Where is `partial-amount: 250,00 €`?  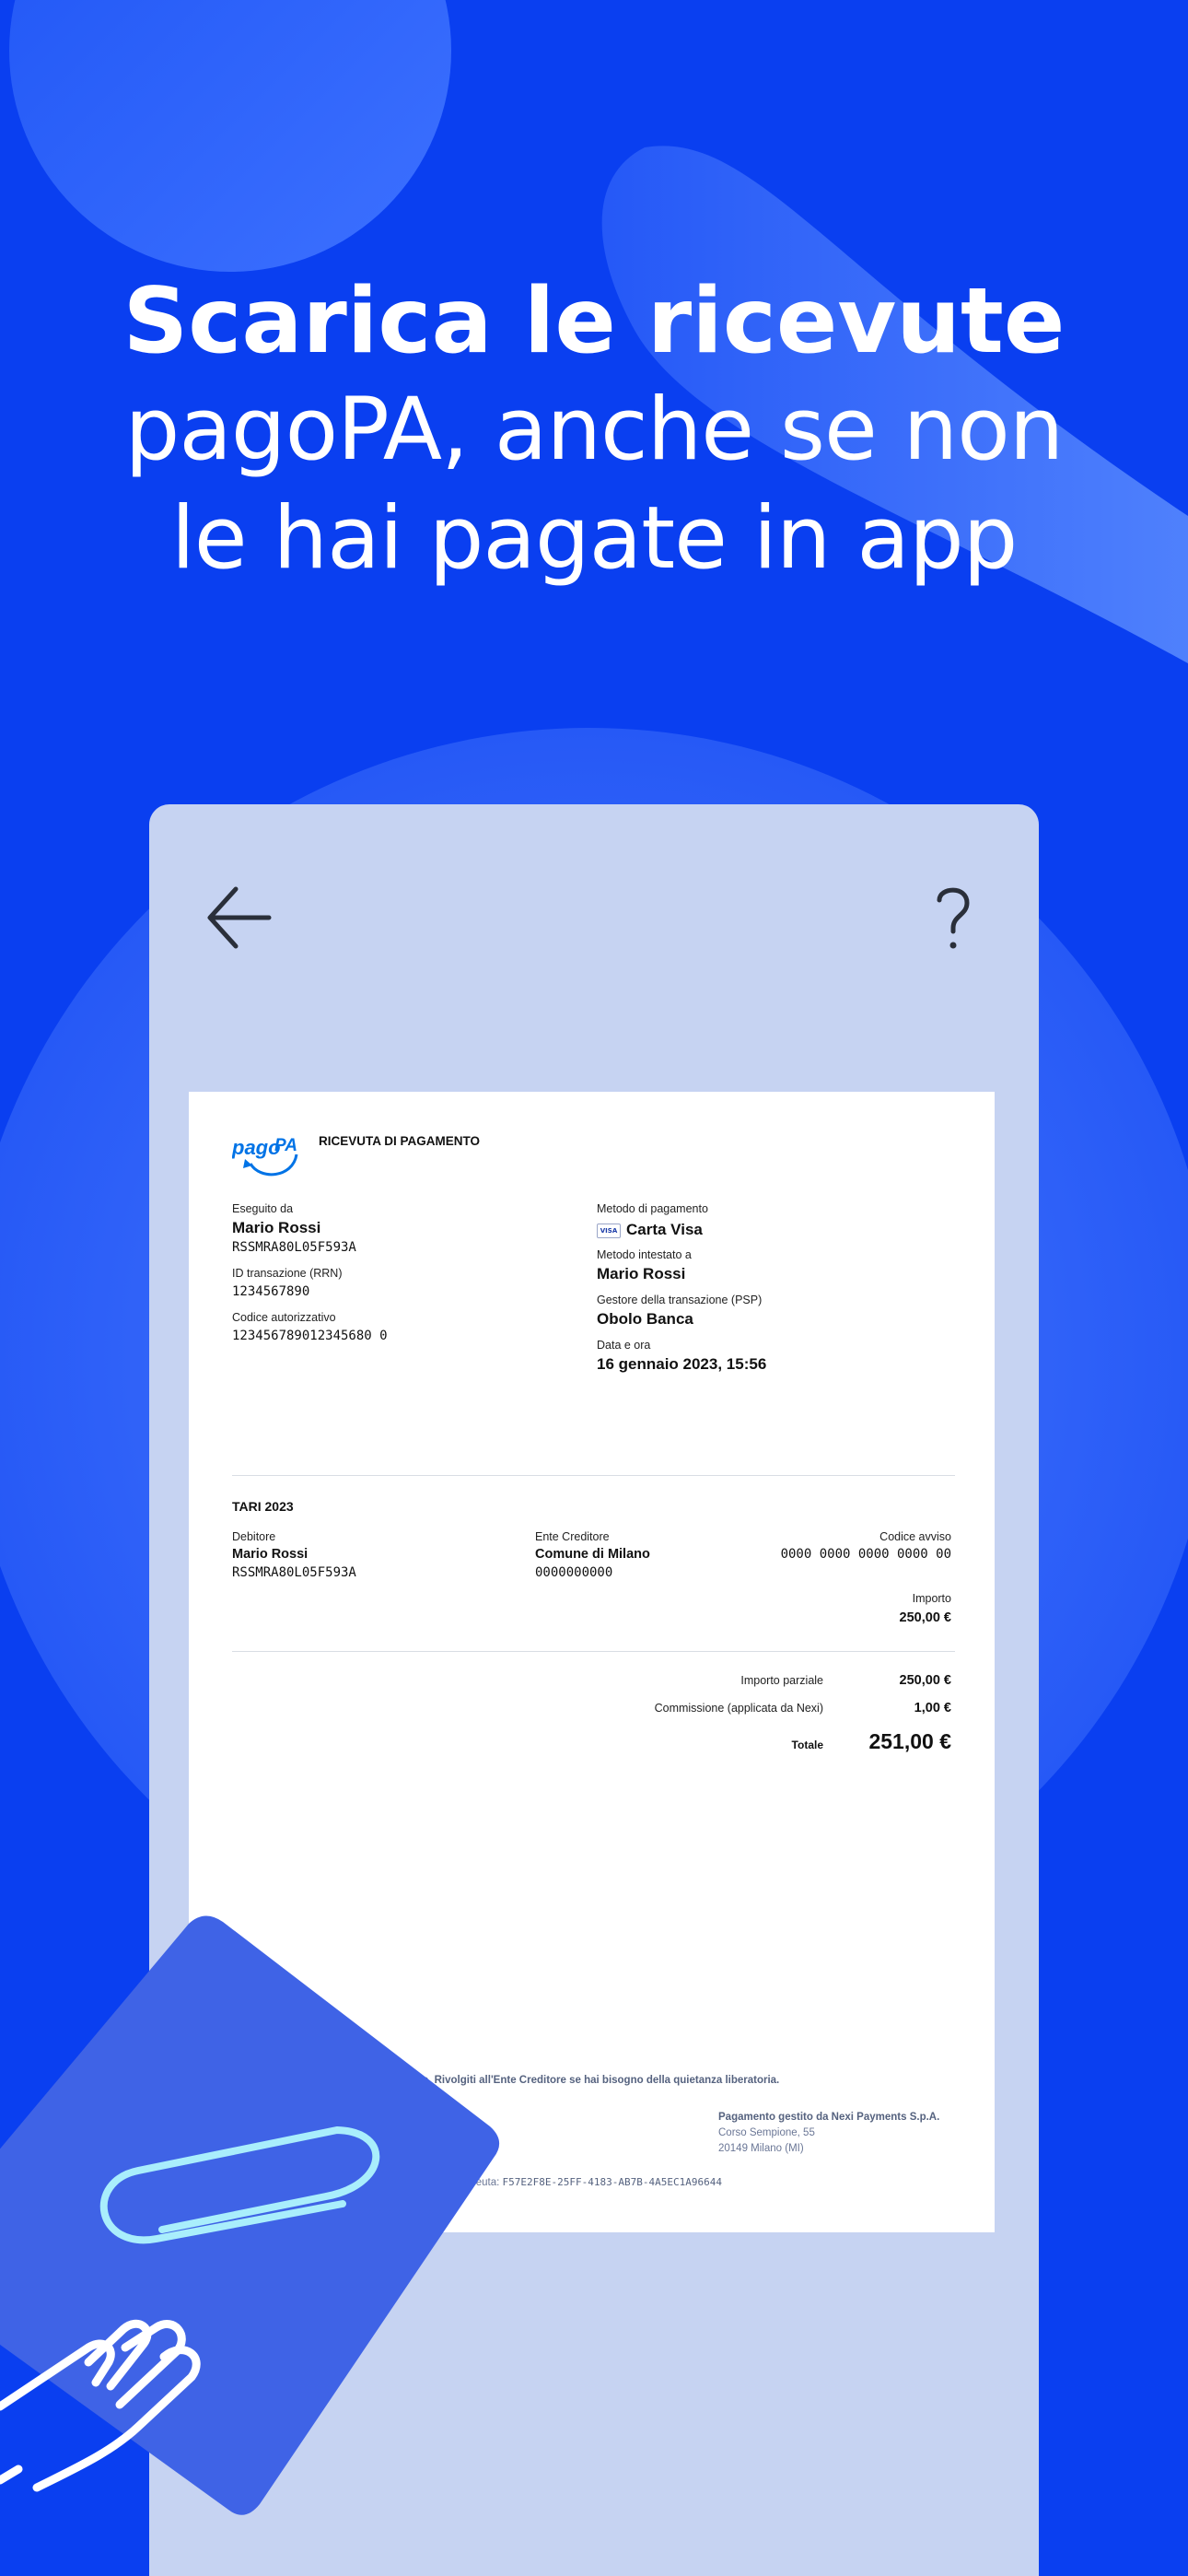
partial-amount: 250,00 € is located at coordinates (925, 1680).